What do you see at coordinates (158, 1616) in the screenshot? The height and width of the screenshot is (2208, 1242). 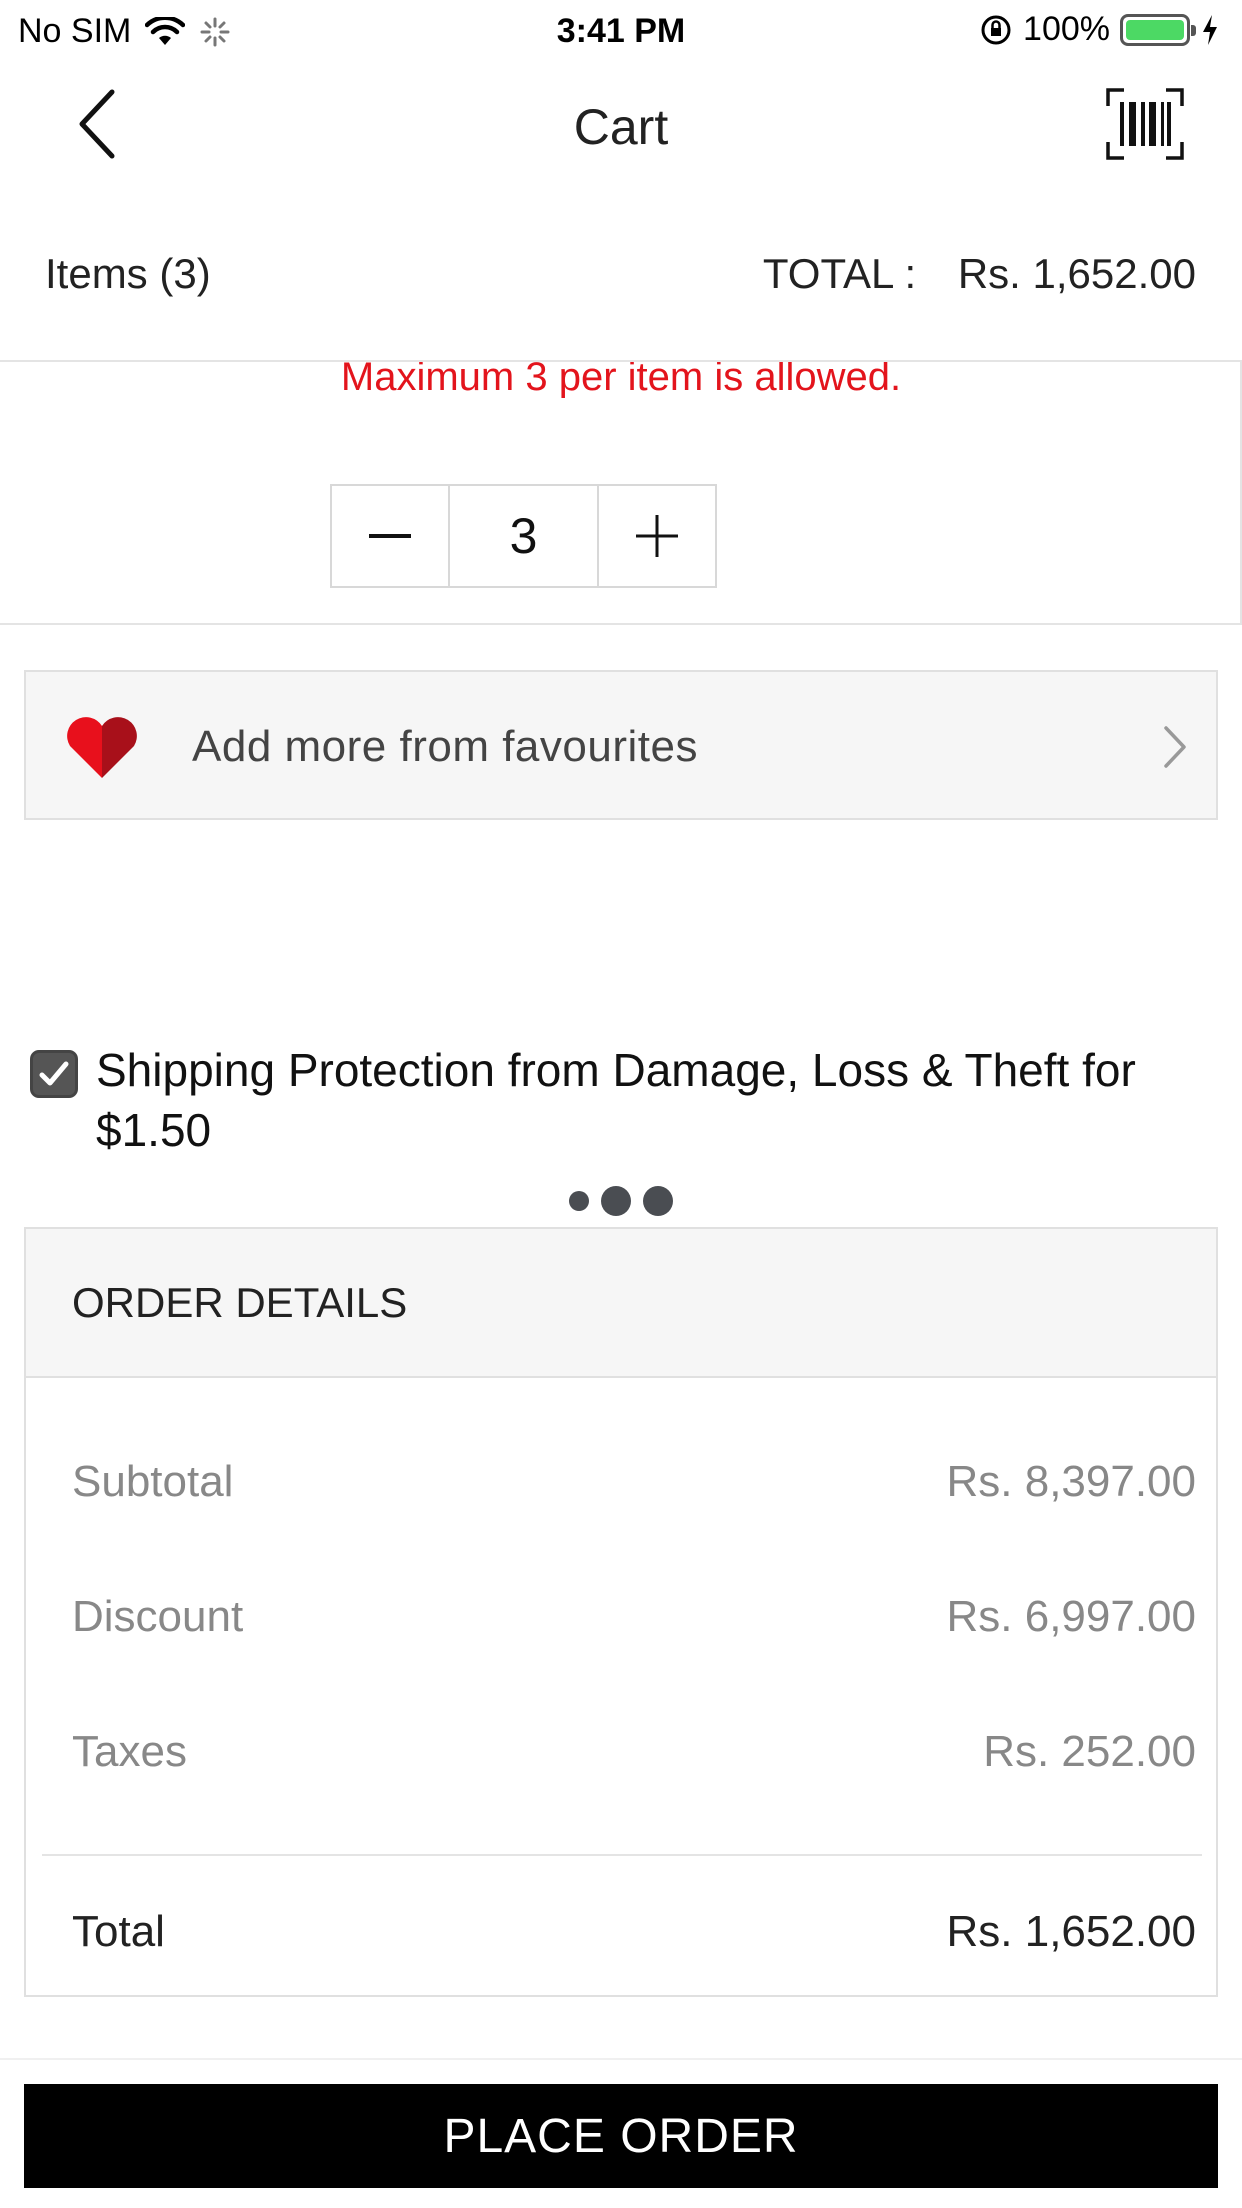 I see `discount-label: Discount` at bounding box center [158, 1616].